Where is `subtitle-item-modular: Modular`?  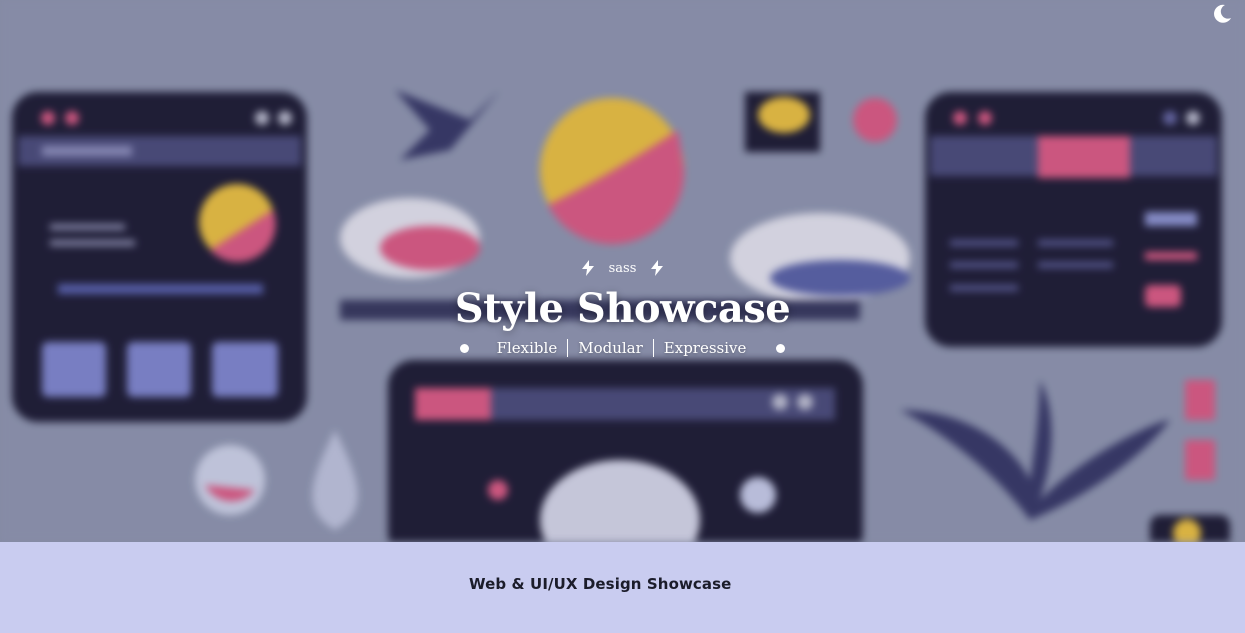 subtitle-item-modular: Modular is located at coordinates (610, 348).